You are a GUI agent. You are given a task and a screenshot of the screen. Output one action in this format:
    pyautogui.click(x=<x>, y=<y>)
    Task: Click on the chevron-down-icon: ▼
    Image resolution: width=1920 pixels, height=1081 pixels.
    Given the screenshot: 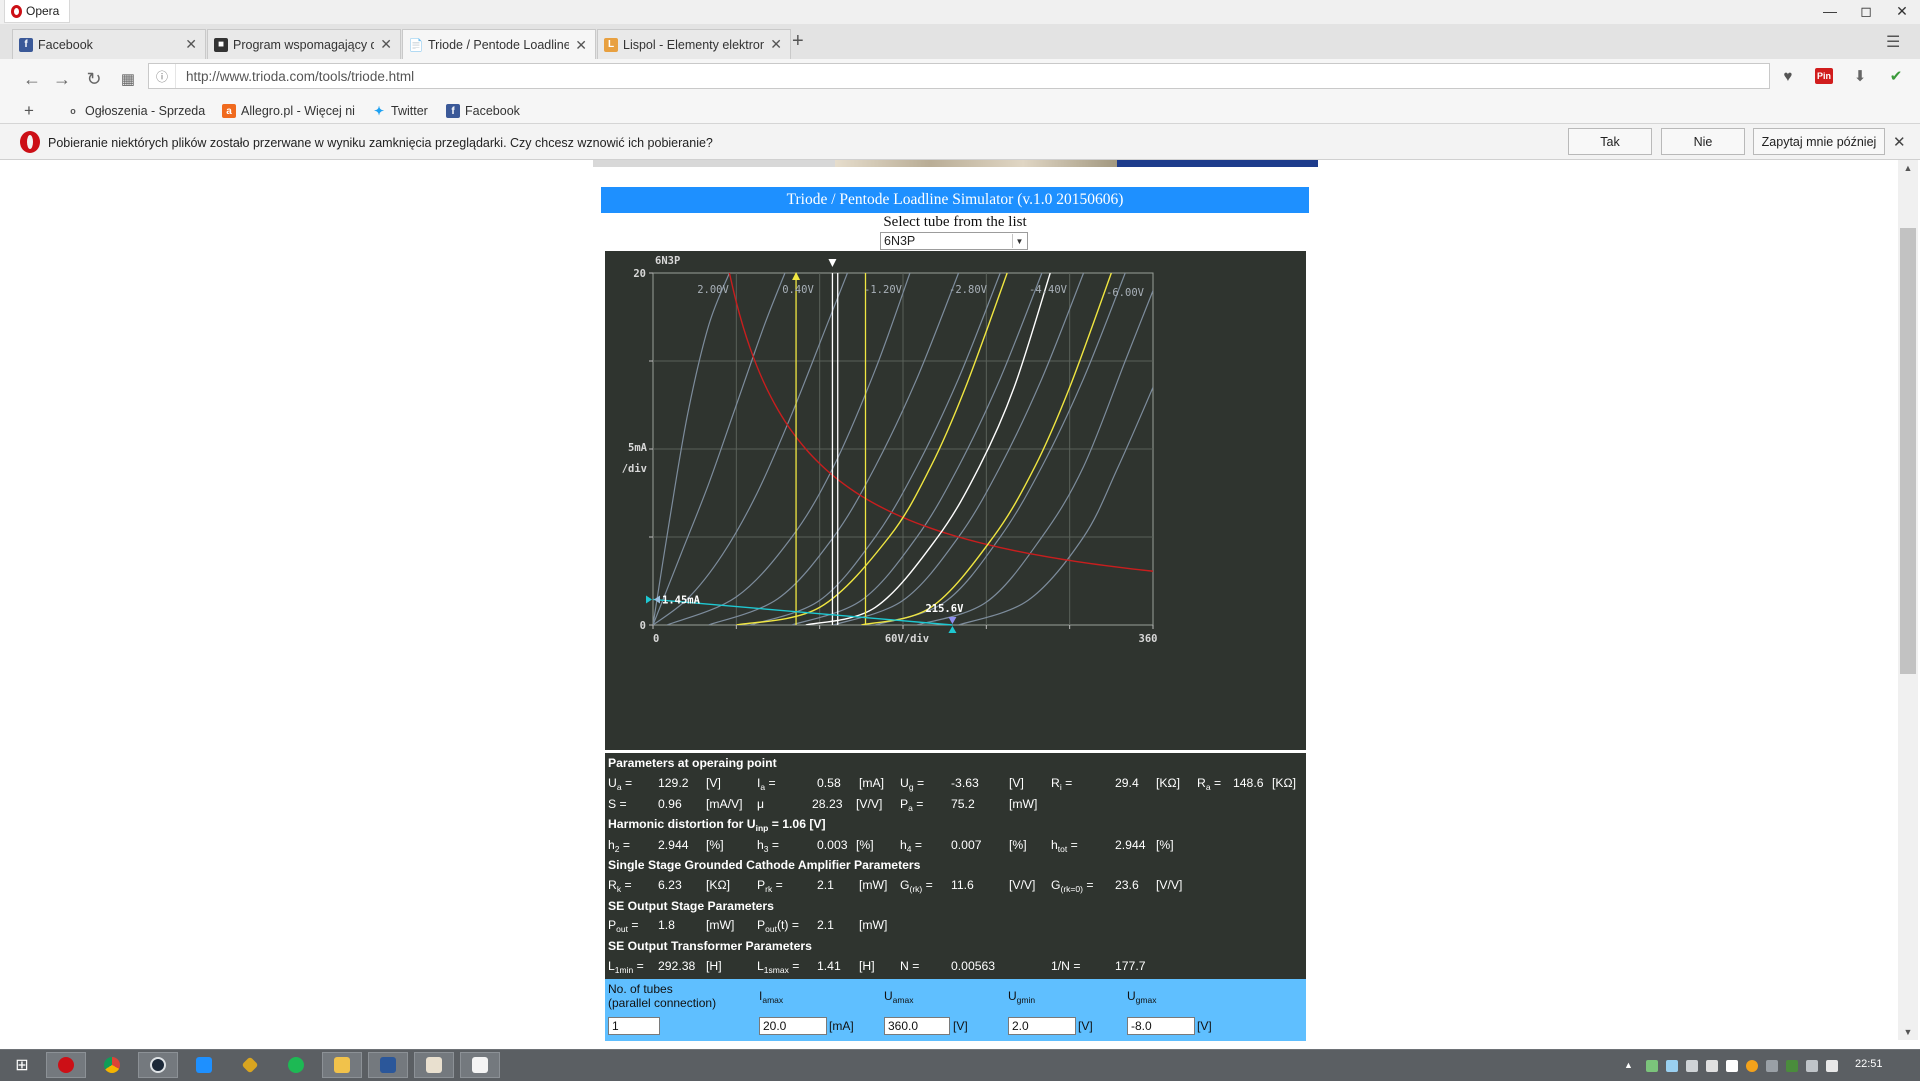 What is the action you would take?
    pyautogui.click(x=1019, y=241)
    